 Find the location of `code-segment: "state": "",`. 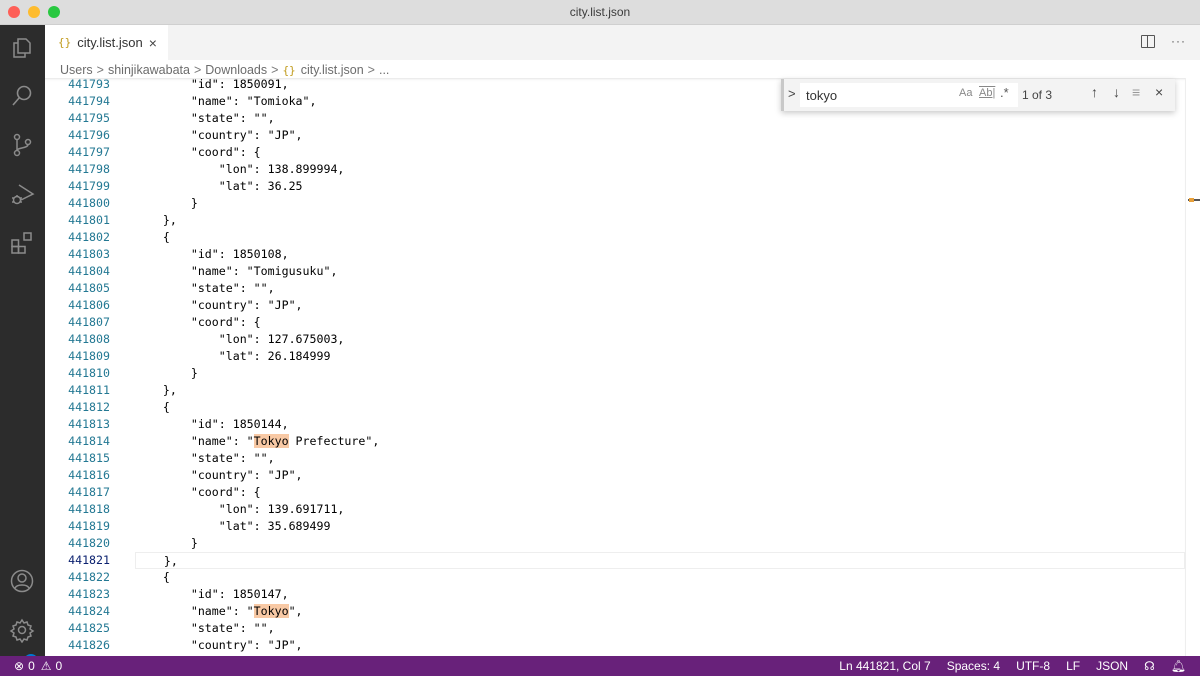

code-segment: "state": "", is located at coordinates (232, 118).